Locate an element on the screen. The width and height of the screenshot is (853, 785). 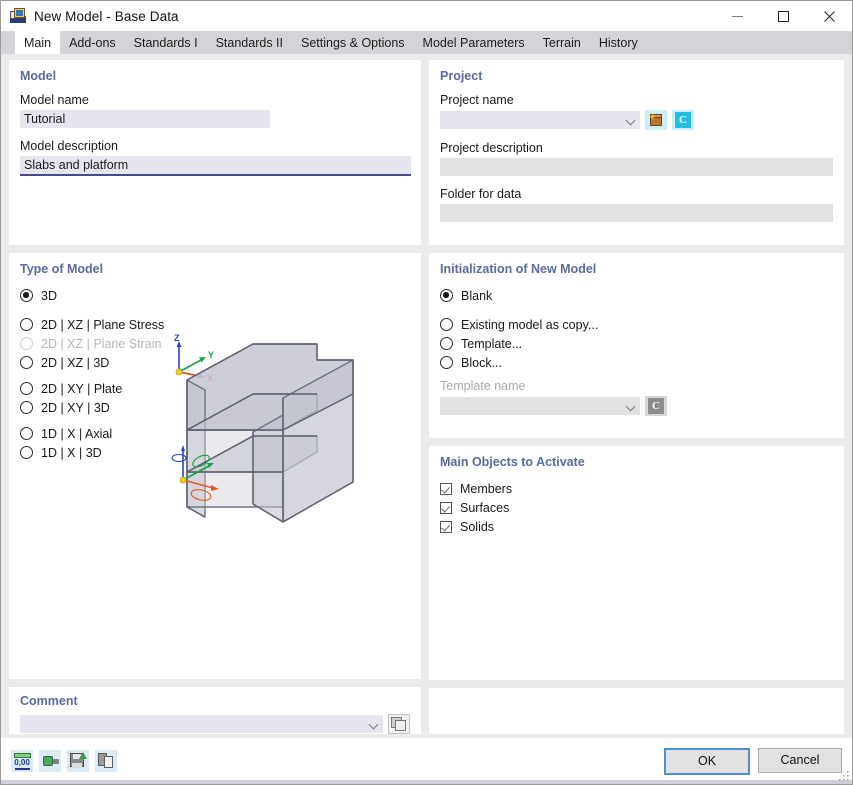
green-object-button is located at coordinates (50, 761).